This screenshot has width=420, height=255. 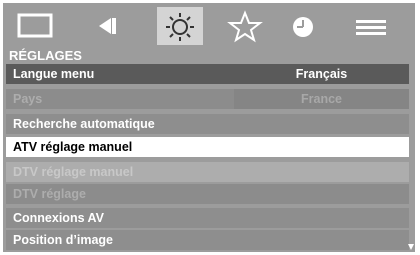 I want to click on clock-icon, so click(x=303, y=27).